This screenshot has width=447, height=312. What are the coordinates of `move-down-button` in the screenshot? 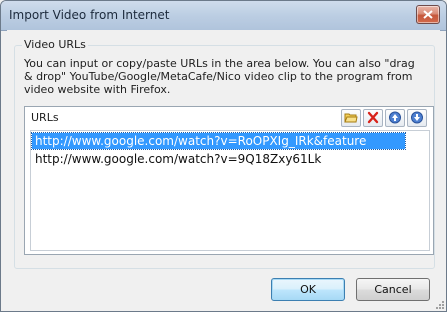 It's located at (417, 118).